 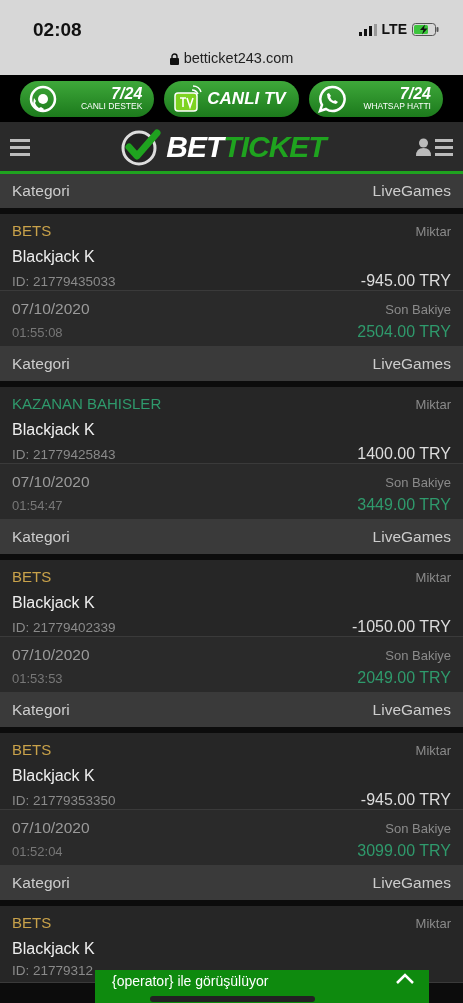 What do you see at coordinates (404, 851) in the screenshot?
I see `balance-value: 3099.00 TRY` at bounding box center [404, 851].